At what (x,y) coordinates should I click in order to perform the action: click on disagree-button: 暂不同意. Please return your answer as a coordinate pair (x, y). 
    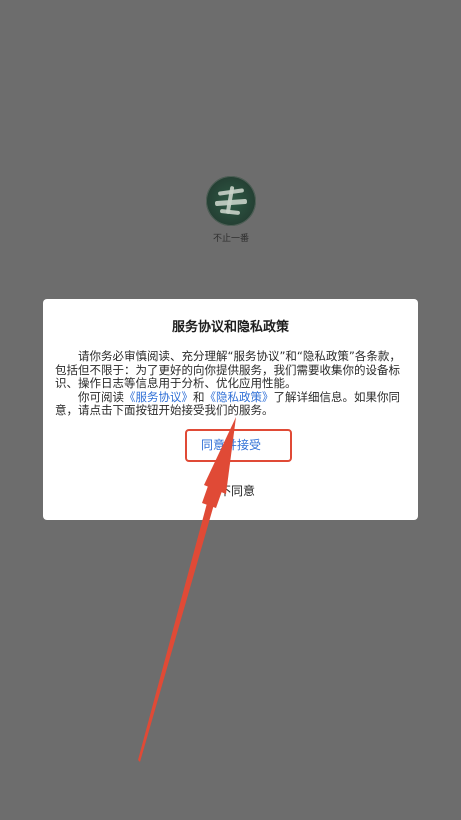
    Looking at the image, I should click on (231, 491).